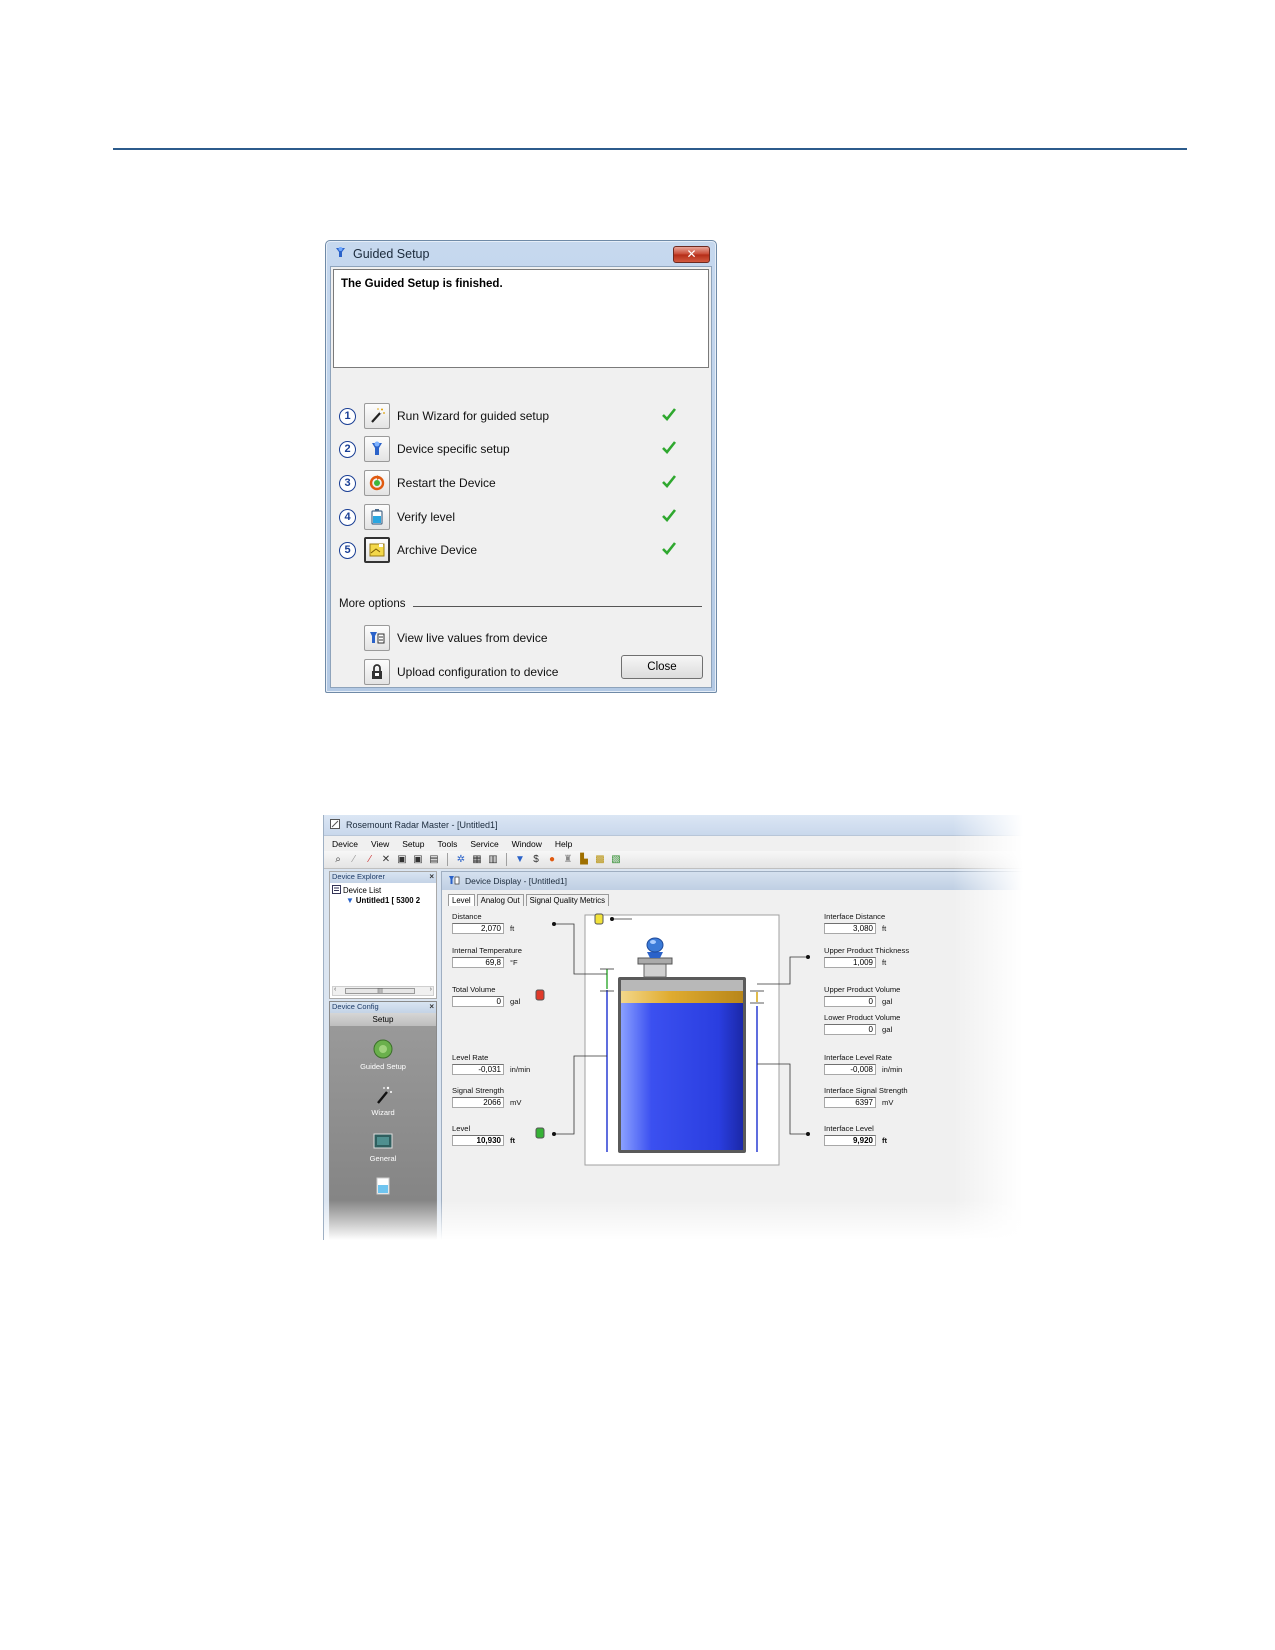  Describe the element at coordinates (447, 844) in the screenshot. I see `menu-tools: Tools` at that location.